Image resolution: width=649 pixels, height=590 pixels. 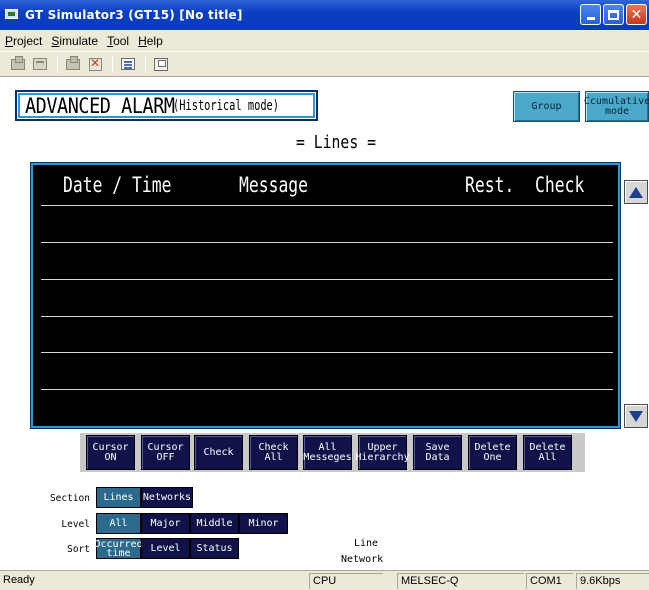 I want to click on close-button: ✕, so click(x=636, y=14).